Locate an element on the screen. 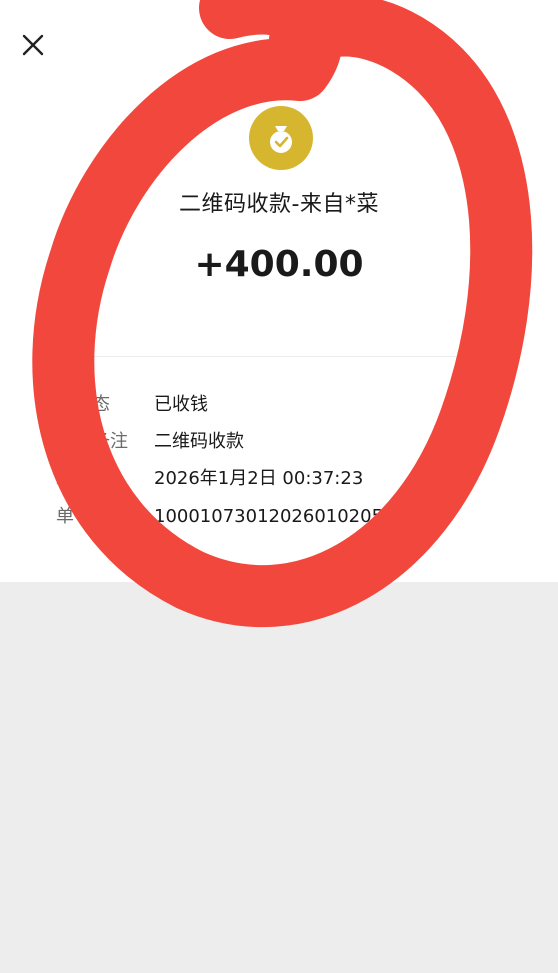 Image resolution: width=558 pixels, height=973 pixels. detail-value: 已收钱 is located at coordinates (181, 404).